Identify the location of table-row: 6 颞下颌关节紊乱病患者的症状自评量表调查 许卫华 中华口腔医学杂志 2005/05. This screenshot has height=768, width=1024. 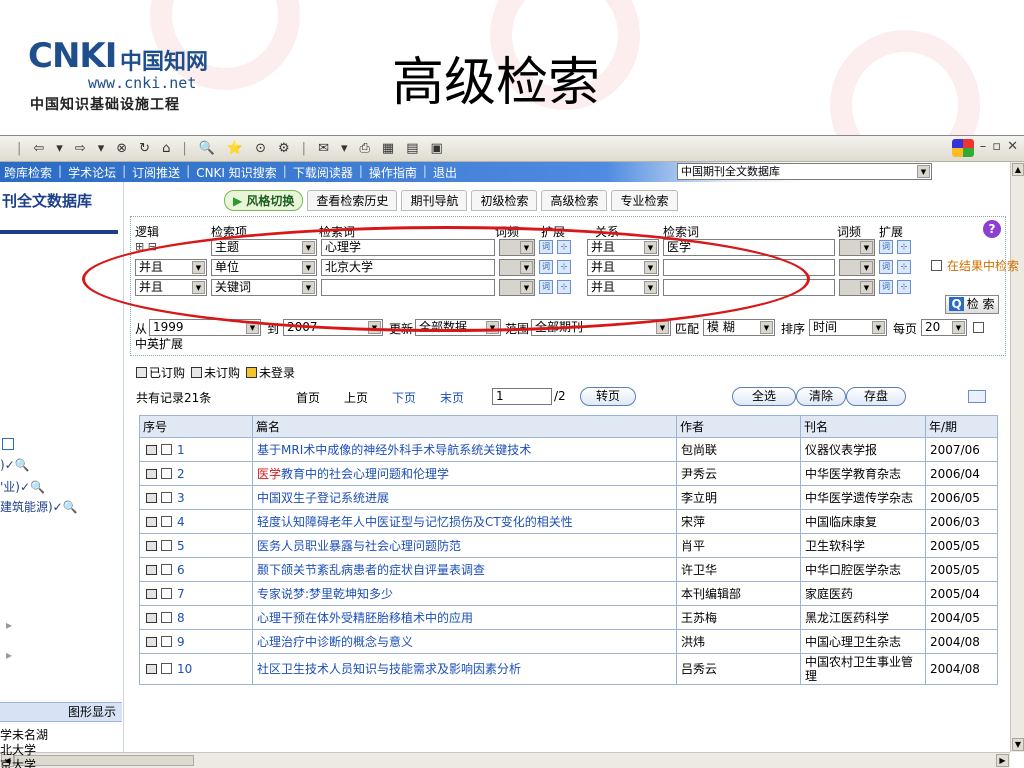
(568, 569).